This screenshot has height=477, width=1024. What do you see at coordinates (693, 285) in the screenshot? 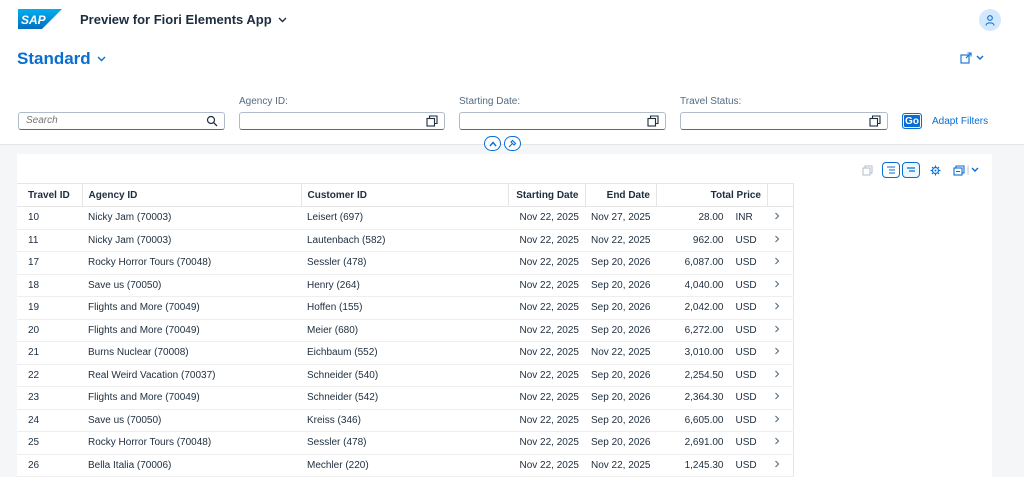
I see `total-price-cell: 4,040.00` at bounding box center [693, 285].